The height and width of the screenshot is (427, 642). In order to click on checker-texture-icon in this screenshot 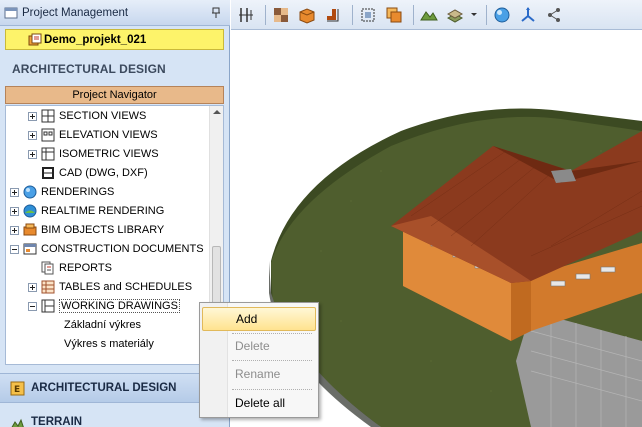, I will do `click(281, 14)`.